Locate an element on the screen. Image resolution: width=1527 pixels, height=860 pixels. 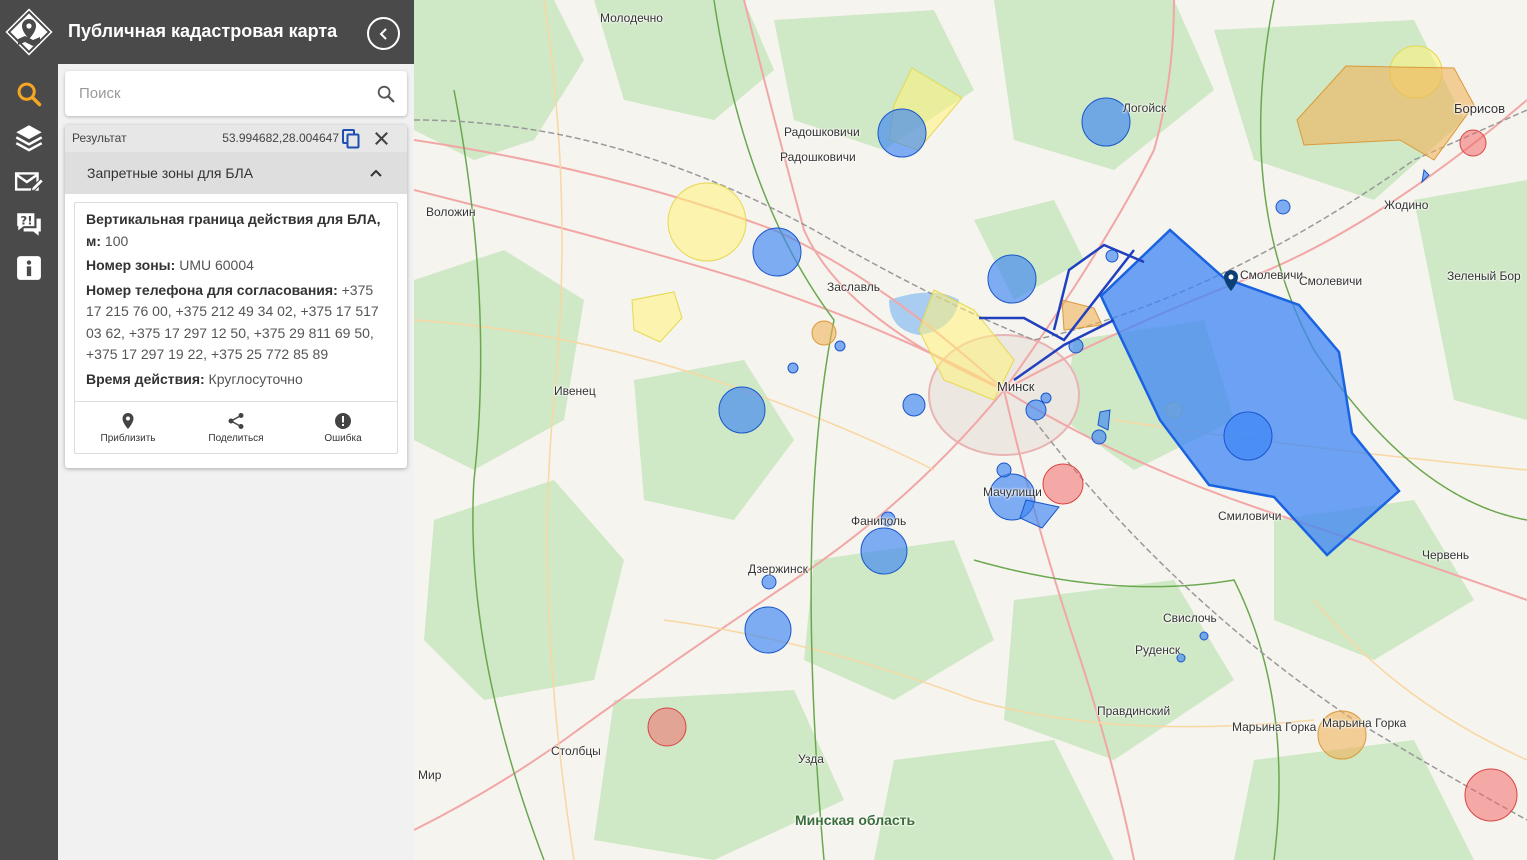
header-bar: Публичная кадастровая карта is located at coordinates (236, 32).